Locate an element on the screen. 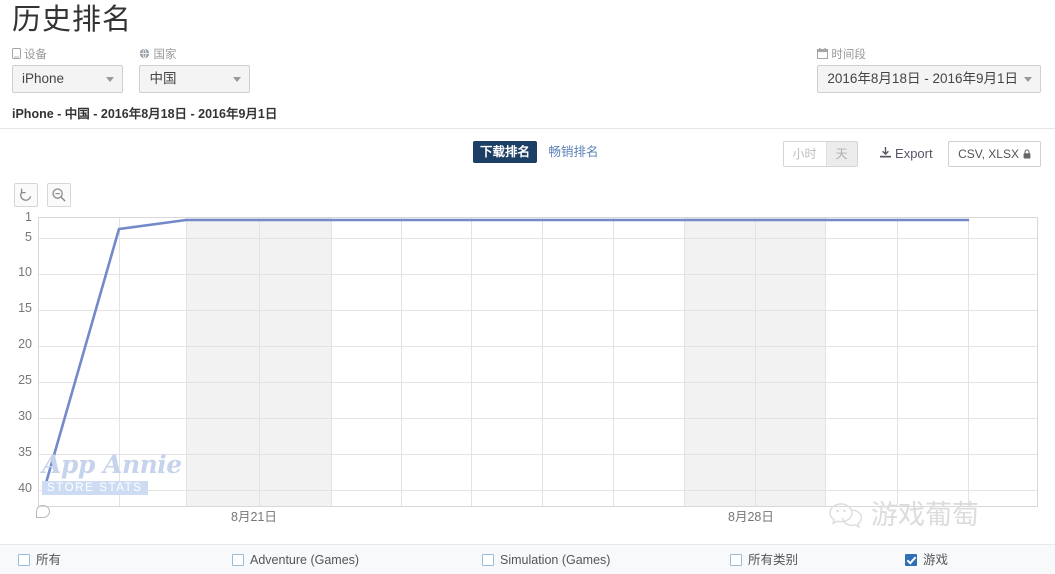 Image resolution: width=1055 pixels, height=574 pixels. y-tick-35: 35 is located at coordinates (25, 452).